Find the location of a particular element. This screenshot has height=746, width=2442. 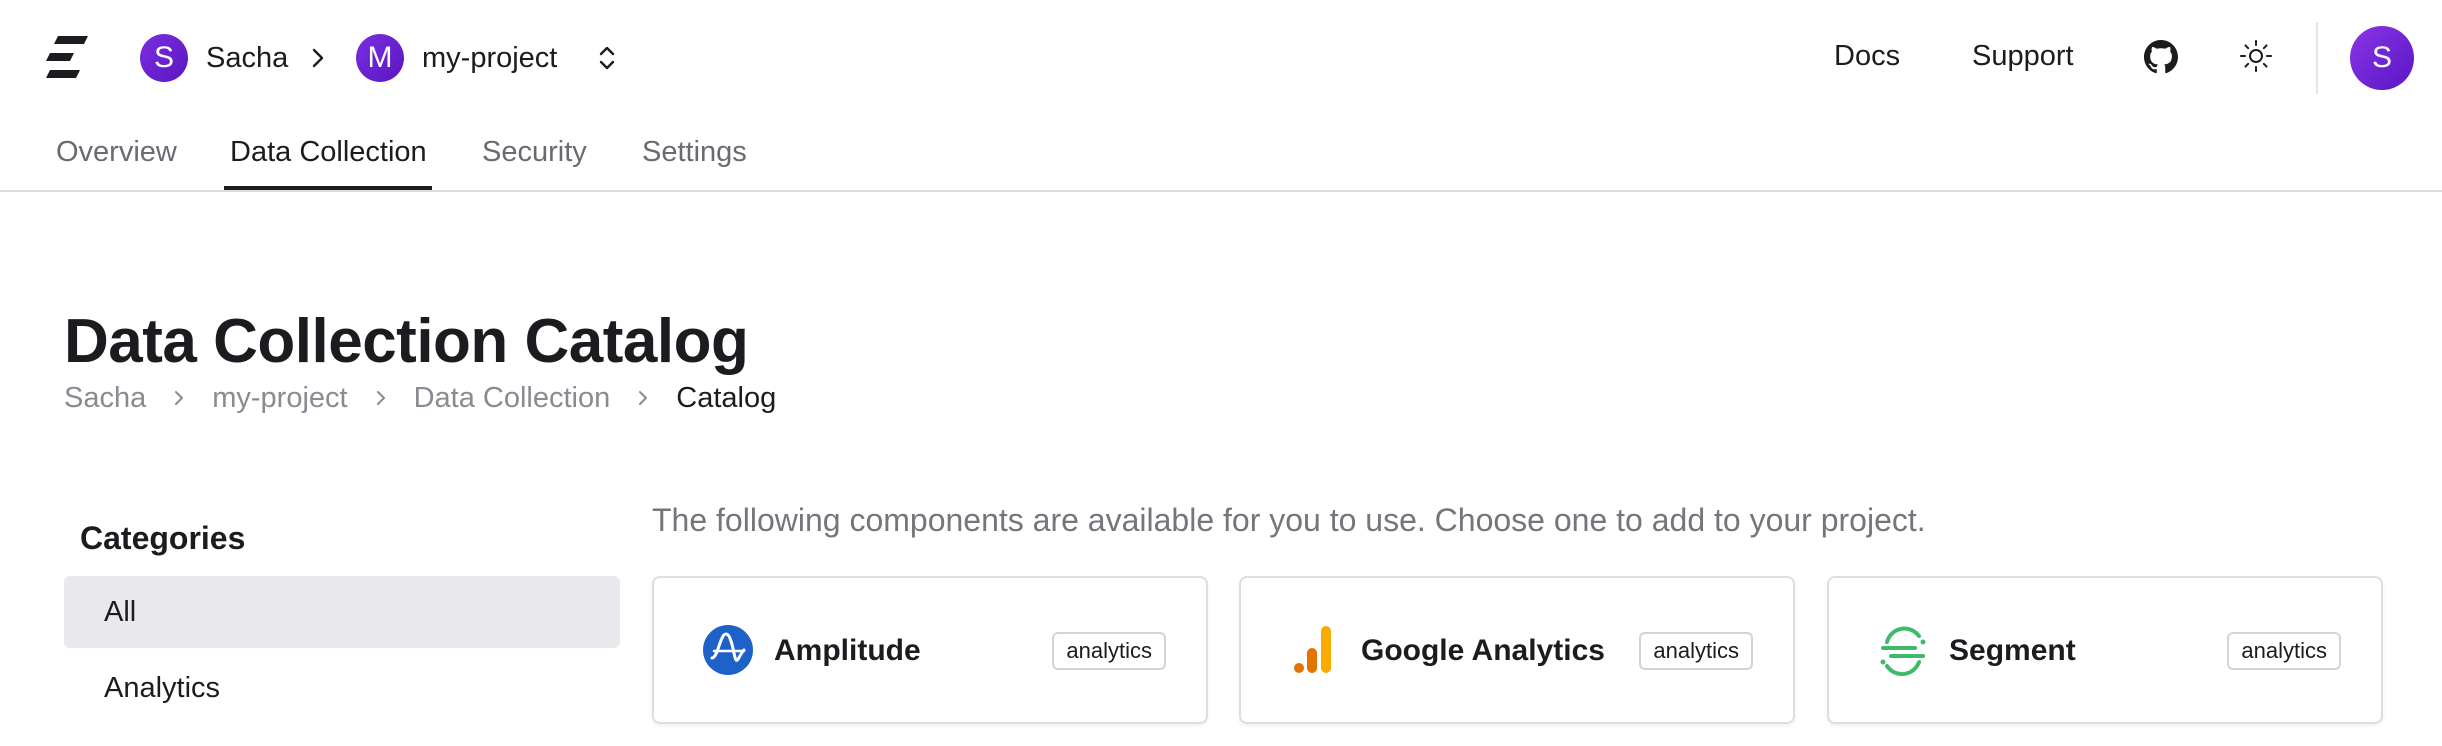

tab-overview: Overview is located at coordinates (116, 152).